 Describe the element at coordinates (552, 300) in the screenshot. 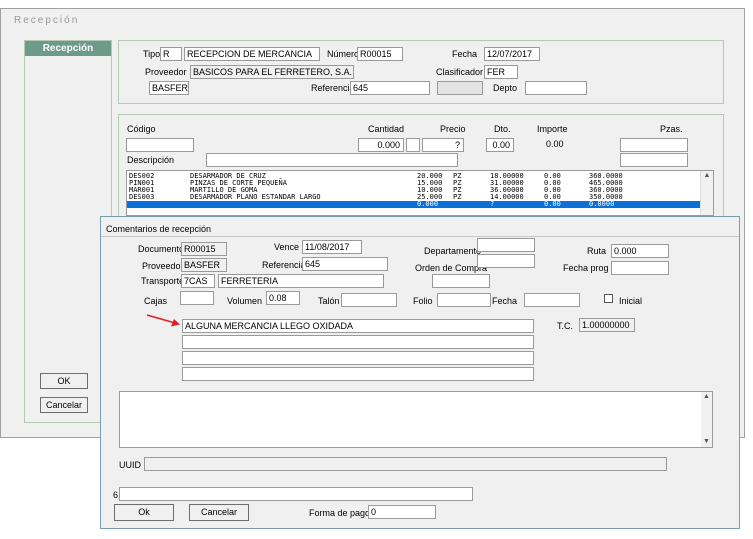

I see `dlg-fecha-field` at that location.